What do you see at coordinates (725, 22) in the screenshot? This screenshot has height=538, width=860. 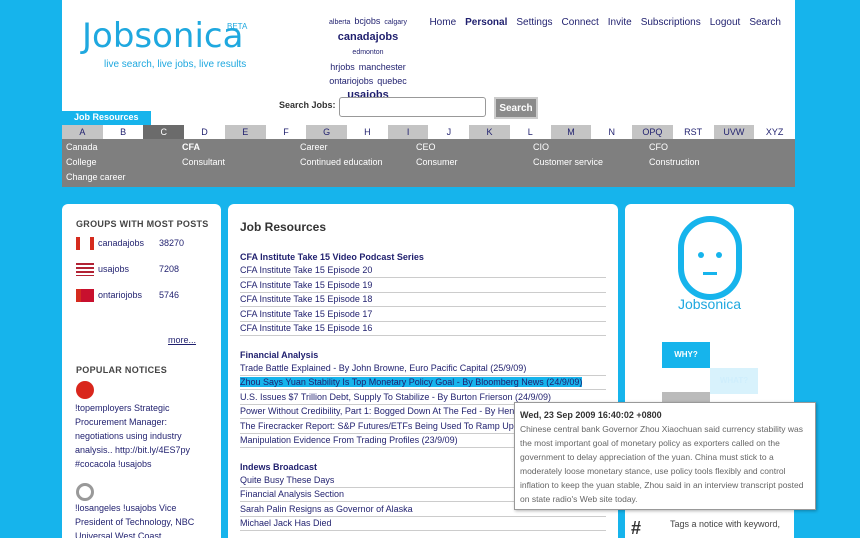 I see `nav-link-logout: Logout` at bounding box center [725, 22].